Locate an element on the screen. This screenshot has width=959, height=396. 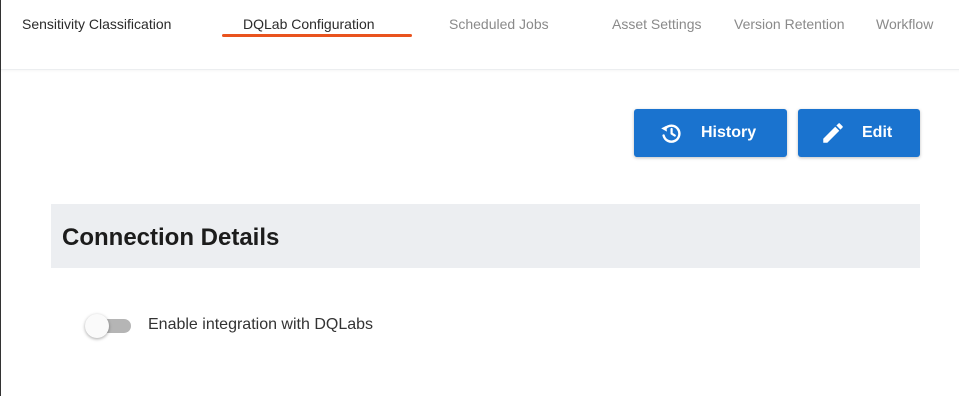
tab-version-retention: Version Retention is located at coordinates (789, 24).